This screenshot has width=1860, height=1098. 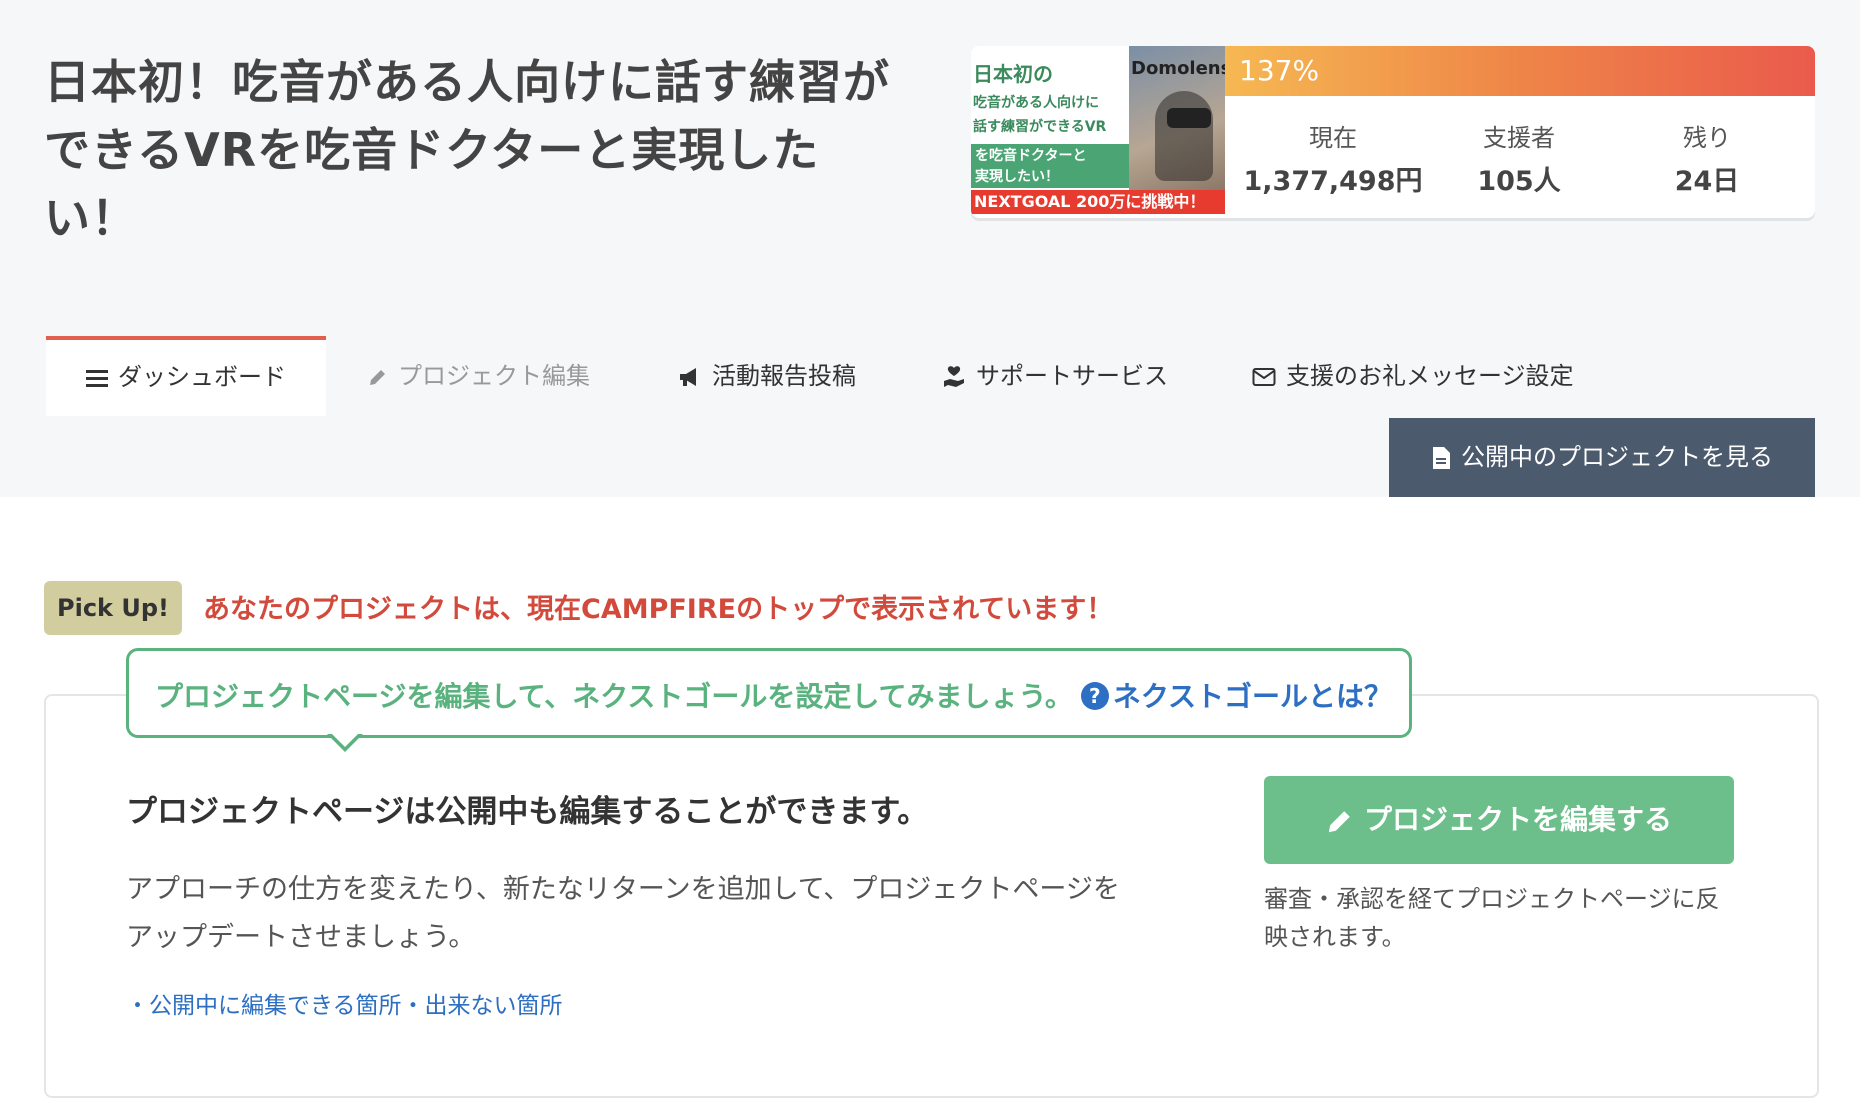 What do you see at coordinates (1333, 181) in the screenshot?
I see `stat-value: 1,377,498円` at bounding box center [1333, 181].